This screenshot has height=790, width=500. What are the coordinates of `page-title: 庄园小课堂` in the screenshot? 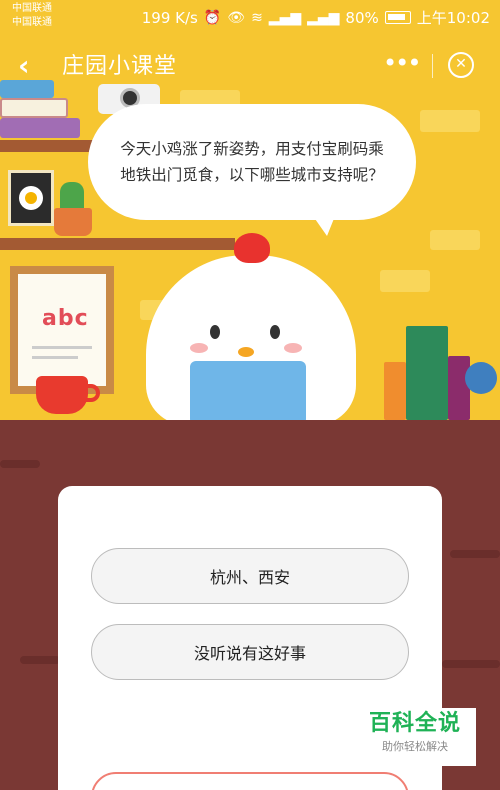 It's located at (120, 66).